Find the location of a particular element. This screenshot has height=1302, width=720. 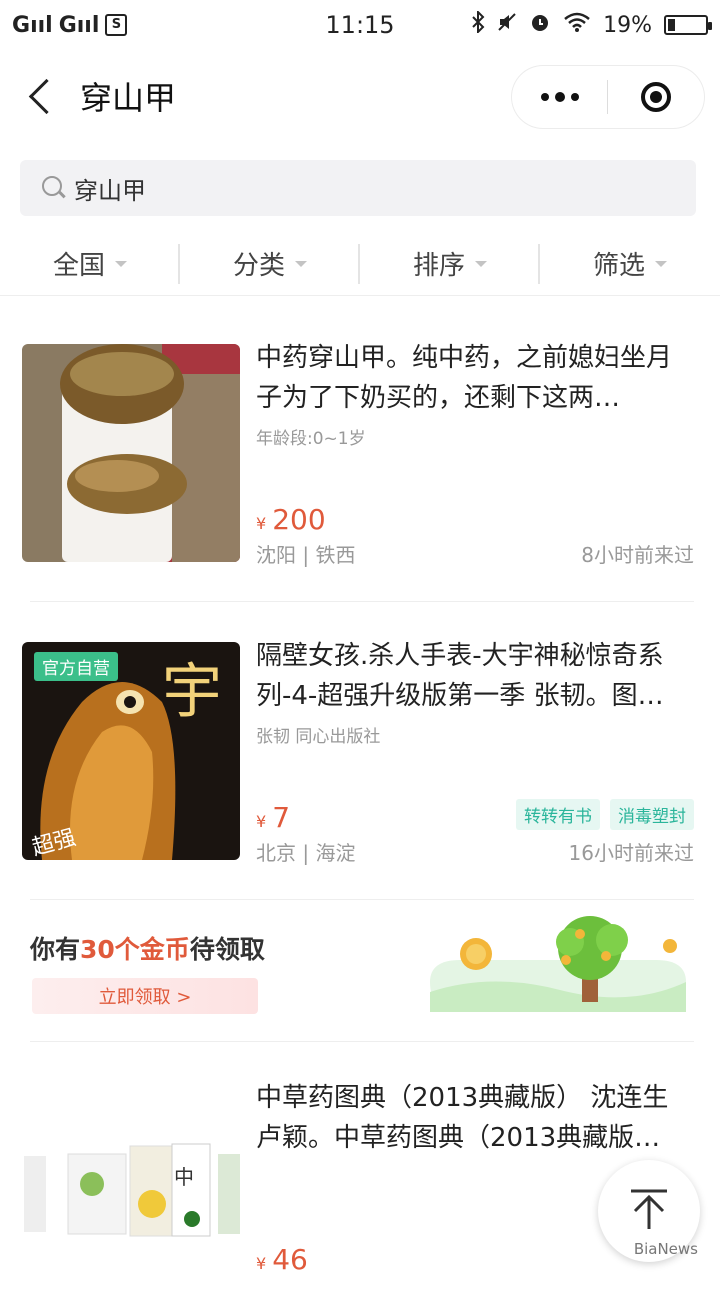

coins-prefix: 你有 is located at coordinates (55, 949).